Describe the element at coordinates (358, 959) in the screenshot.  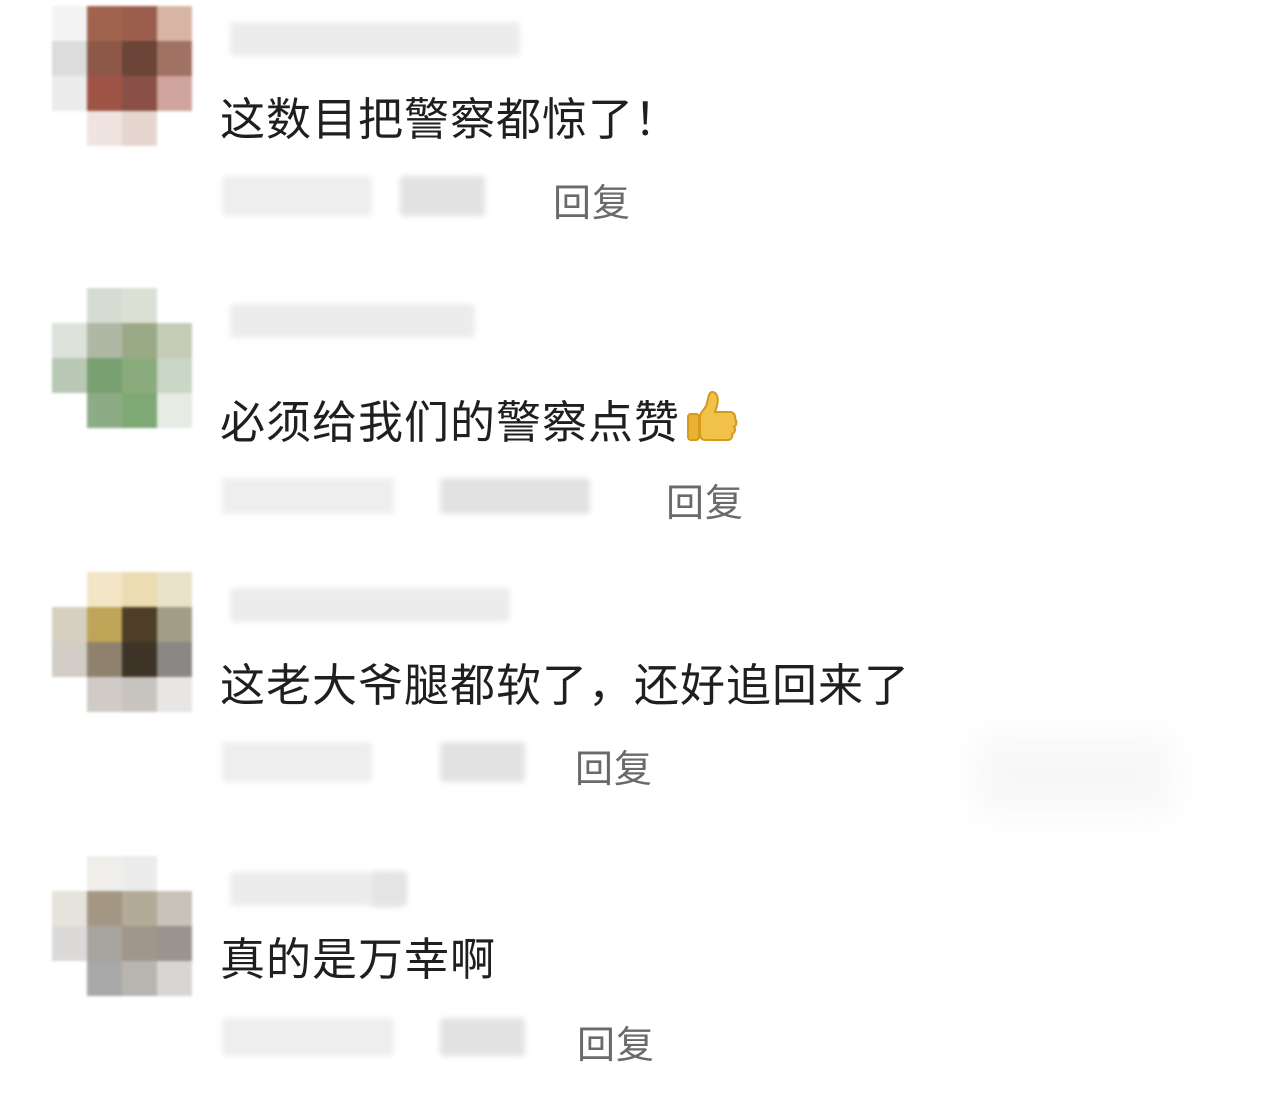
I see `comment-text: 真的是万幸啊` at that location.